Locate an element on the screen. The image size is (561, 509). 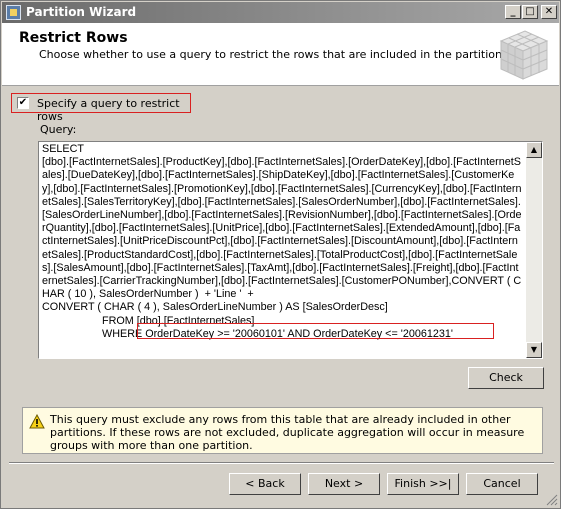
minimize-button: _ is located at coordinates (513, 12).